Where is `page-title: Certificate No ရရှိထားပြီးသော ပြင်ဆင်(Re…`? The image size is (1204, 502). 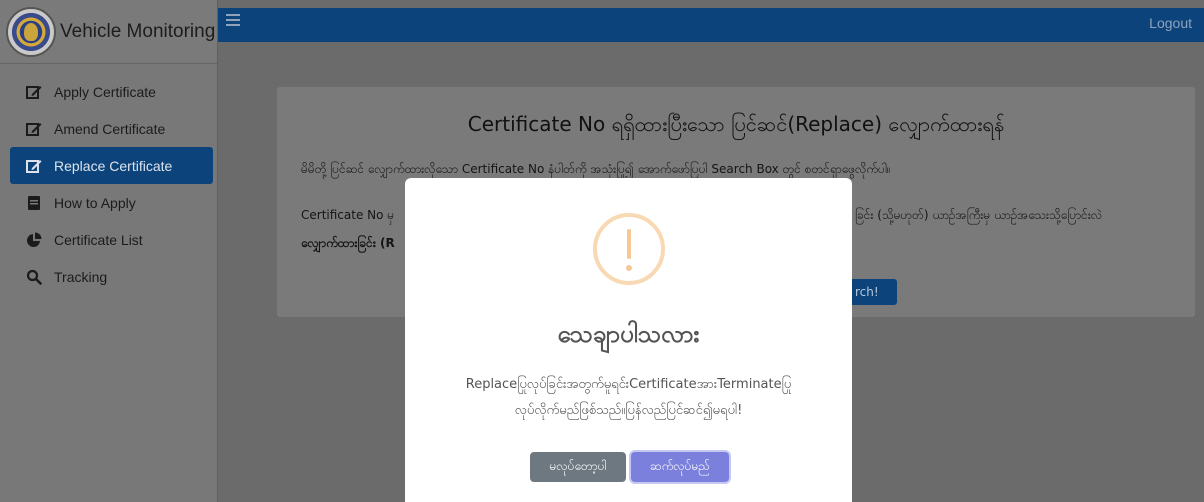 page-title: Certificate No ရရှိထားပြီးသော ပြင်ဆင်(Re… is located at coordinates (736, 124).